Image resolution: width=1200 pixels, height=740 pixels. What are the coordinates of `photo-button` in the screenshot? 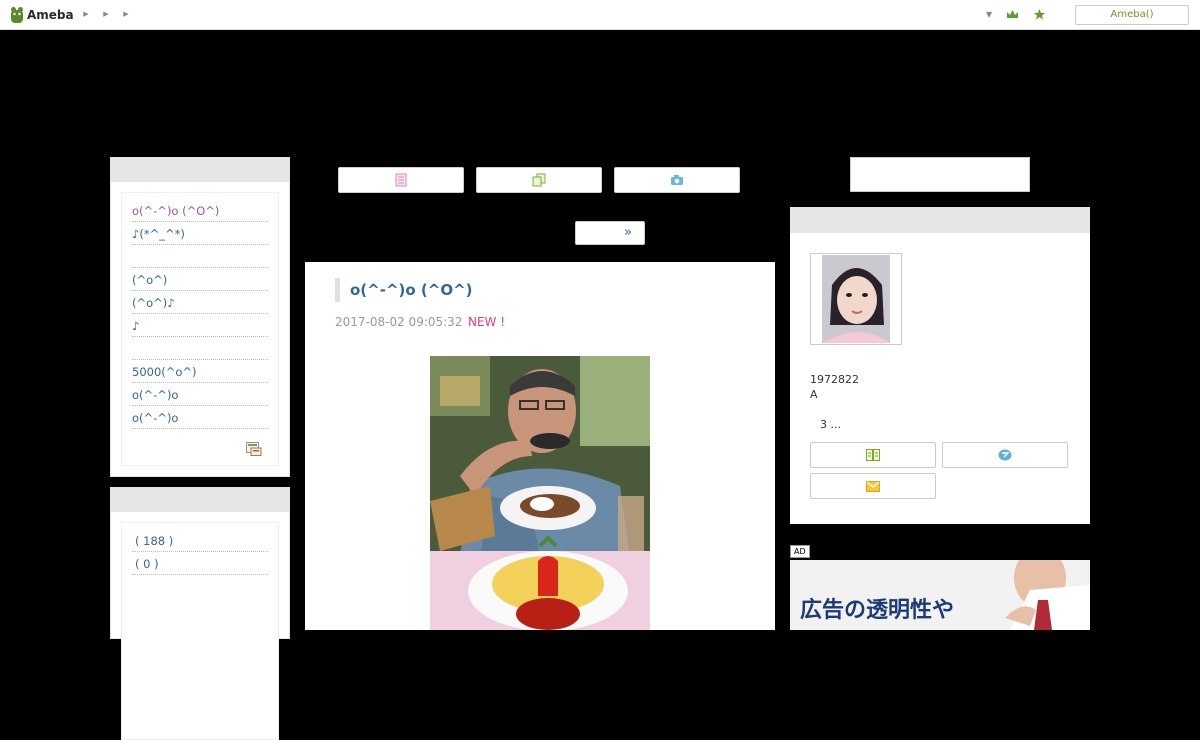 It's located at (677, 180).